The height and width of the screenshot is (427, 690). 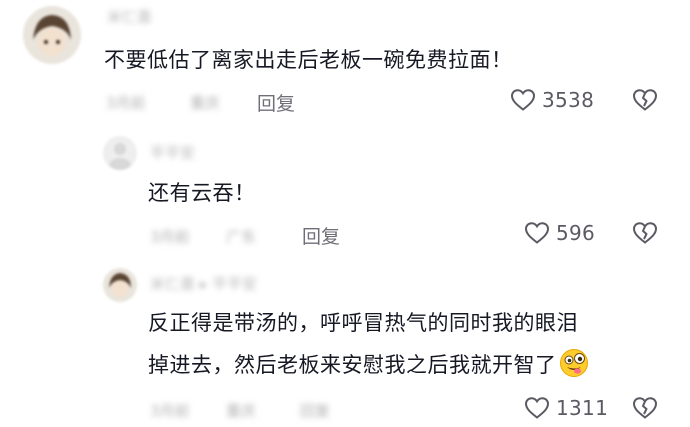 What do you see at coordinates (203, 283) in the screenshot?
I see `username: 米仁喜 ▸ 平平安` at bounding box center [203, 283].